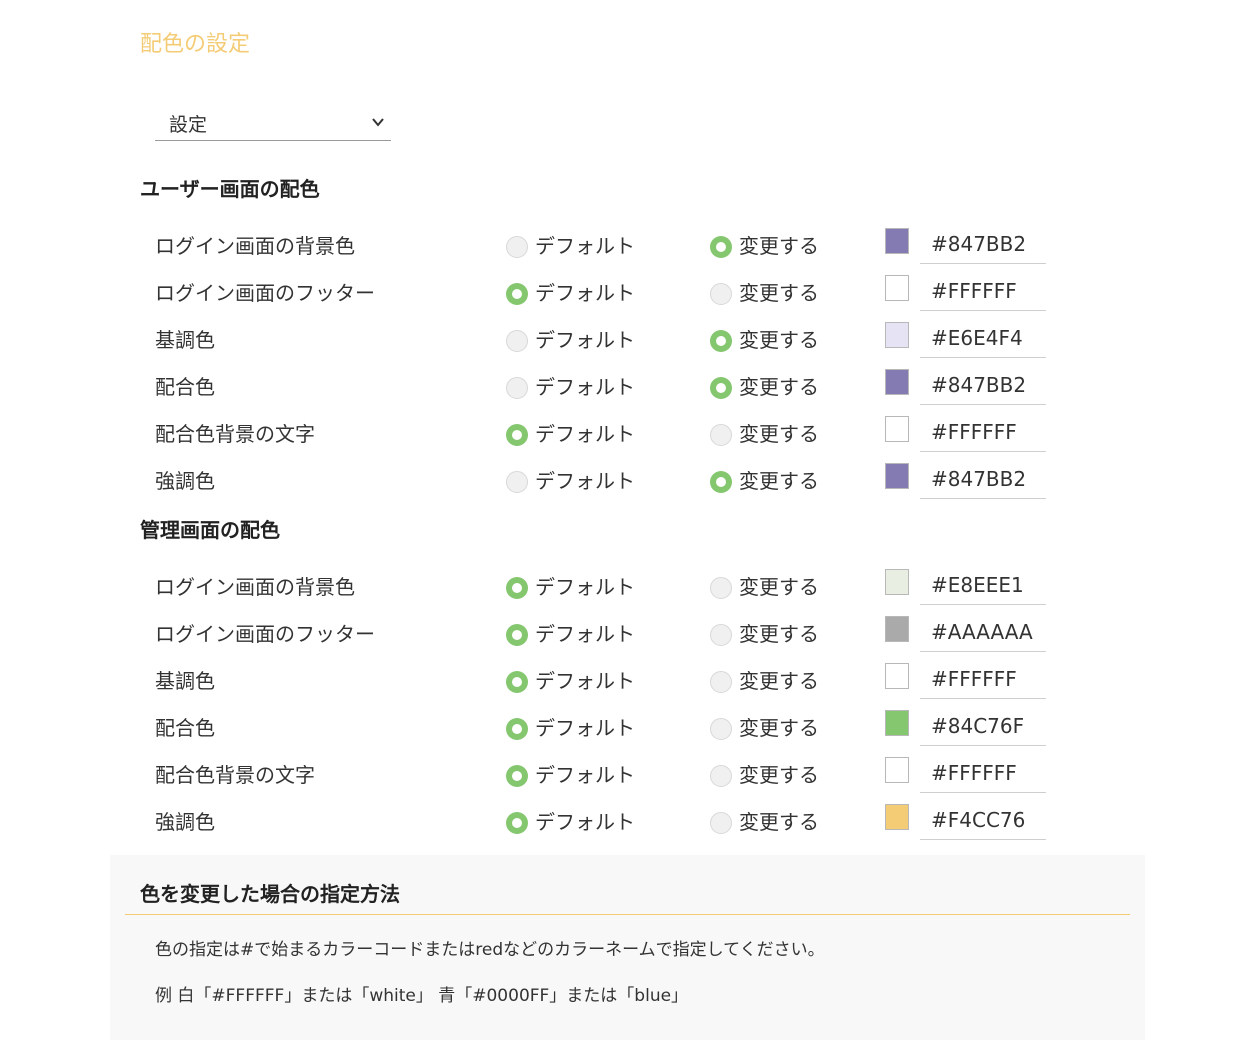 This screenshot has width=1251, height=1062. I want to click on color-setting-row: 強調色 デフォルト 変更する, so click(625, 486).